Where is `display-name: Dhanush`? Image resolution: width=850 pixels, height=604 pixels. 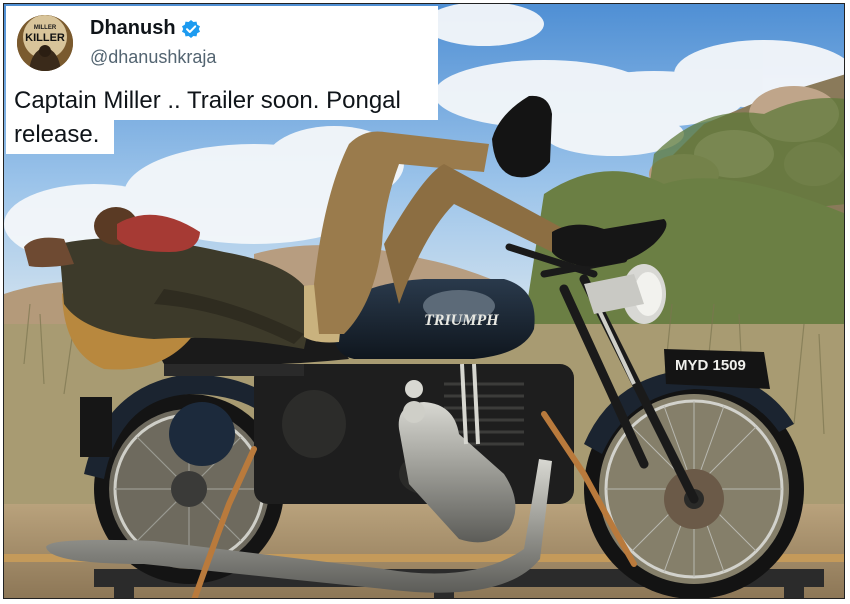
display-name: Dhanush is located at coordinates (133, 28).